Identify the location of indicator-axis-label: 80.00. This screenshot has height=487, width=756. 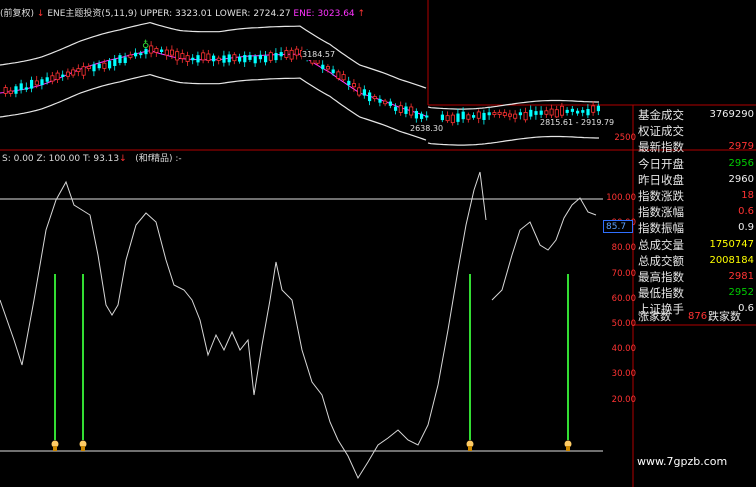
(623, 248).